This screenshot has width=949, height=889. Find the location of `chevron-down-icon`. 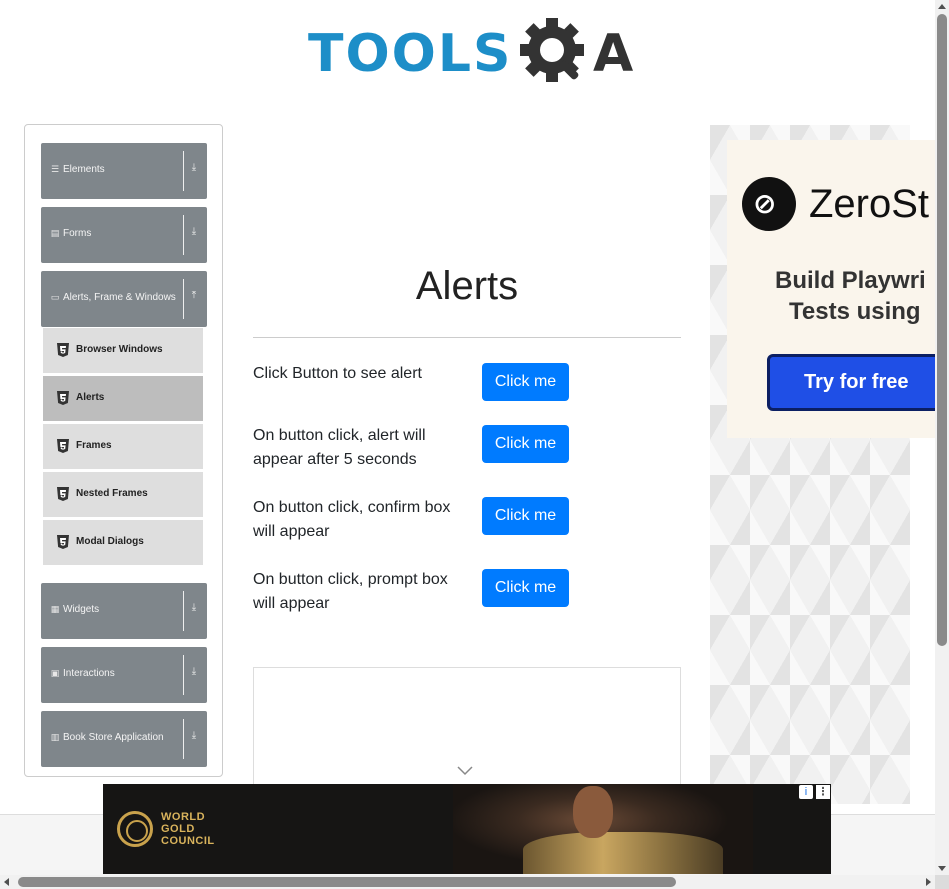

chevron-down-icon is located at coordinates (465, 771).